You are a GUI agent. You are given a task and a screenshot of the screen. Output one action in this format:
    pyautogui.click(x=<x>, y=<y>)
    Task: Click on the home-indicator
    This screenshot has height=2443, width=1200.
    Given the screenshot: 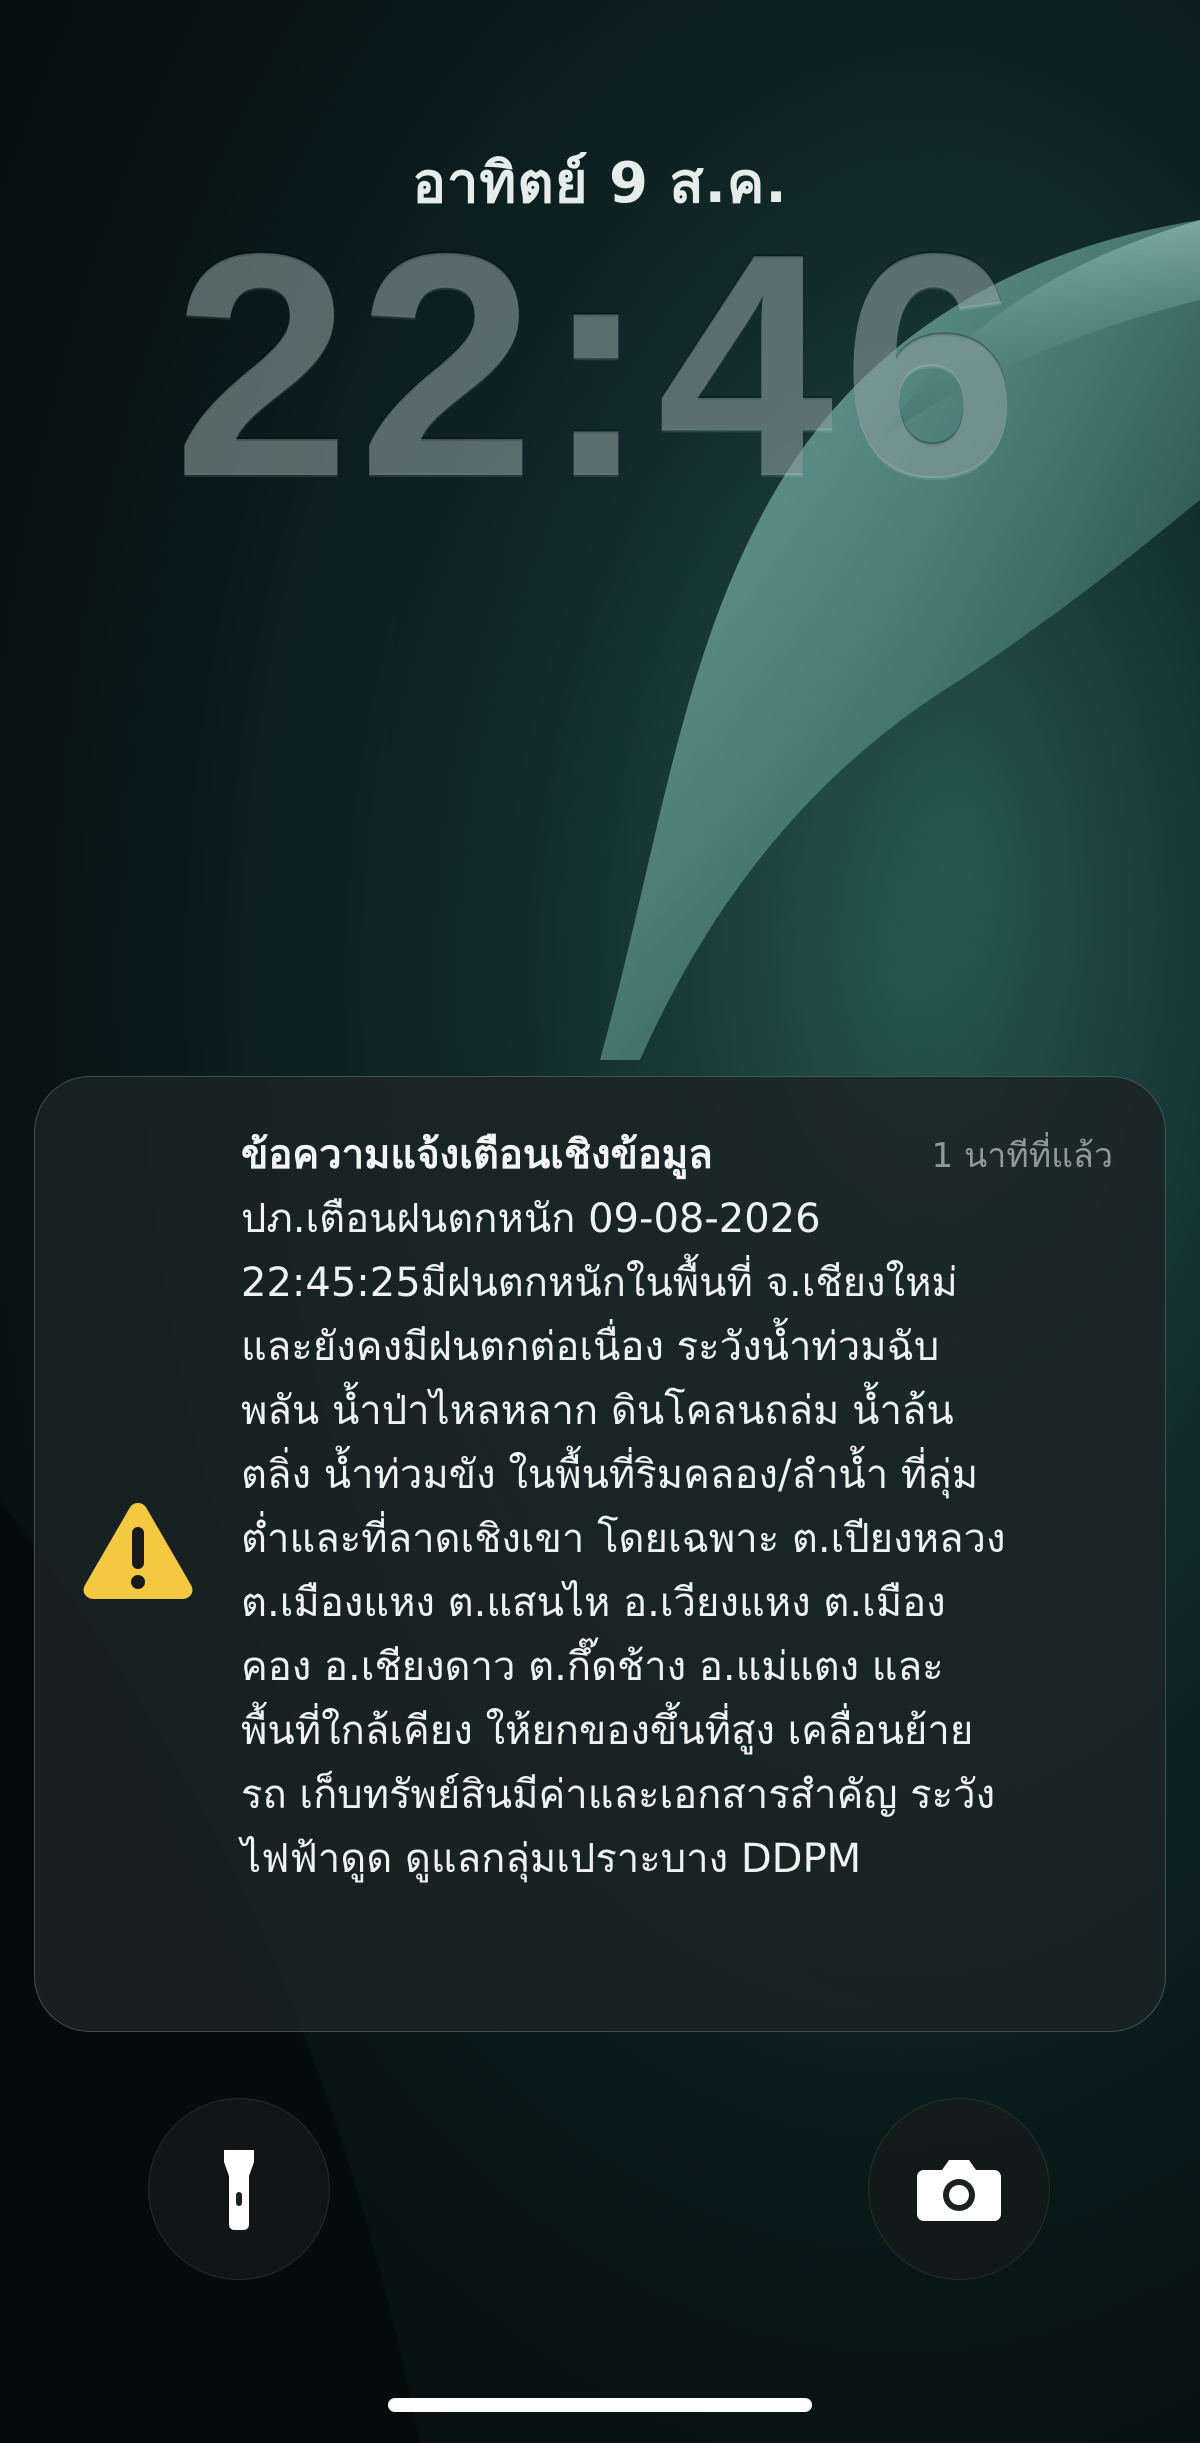 What is the action you would take?
    pyautogui.click(x=600, y=2405)
    